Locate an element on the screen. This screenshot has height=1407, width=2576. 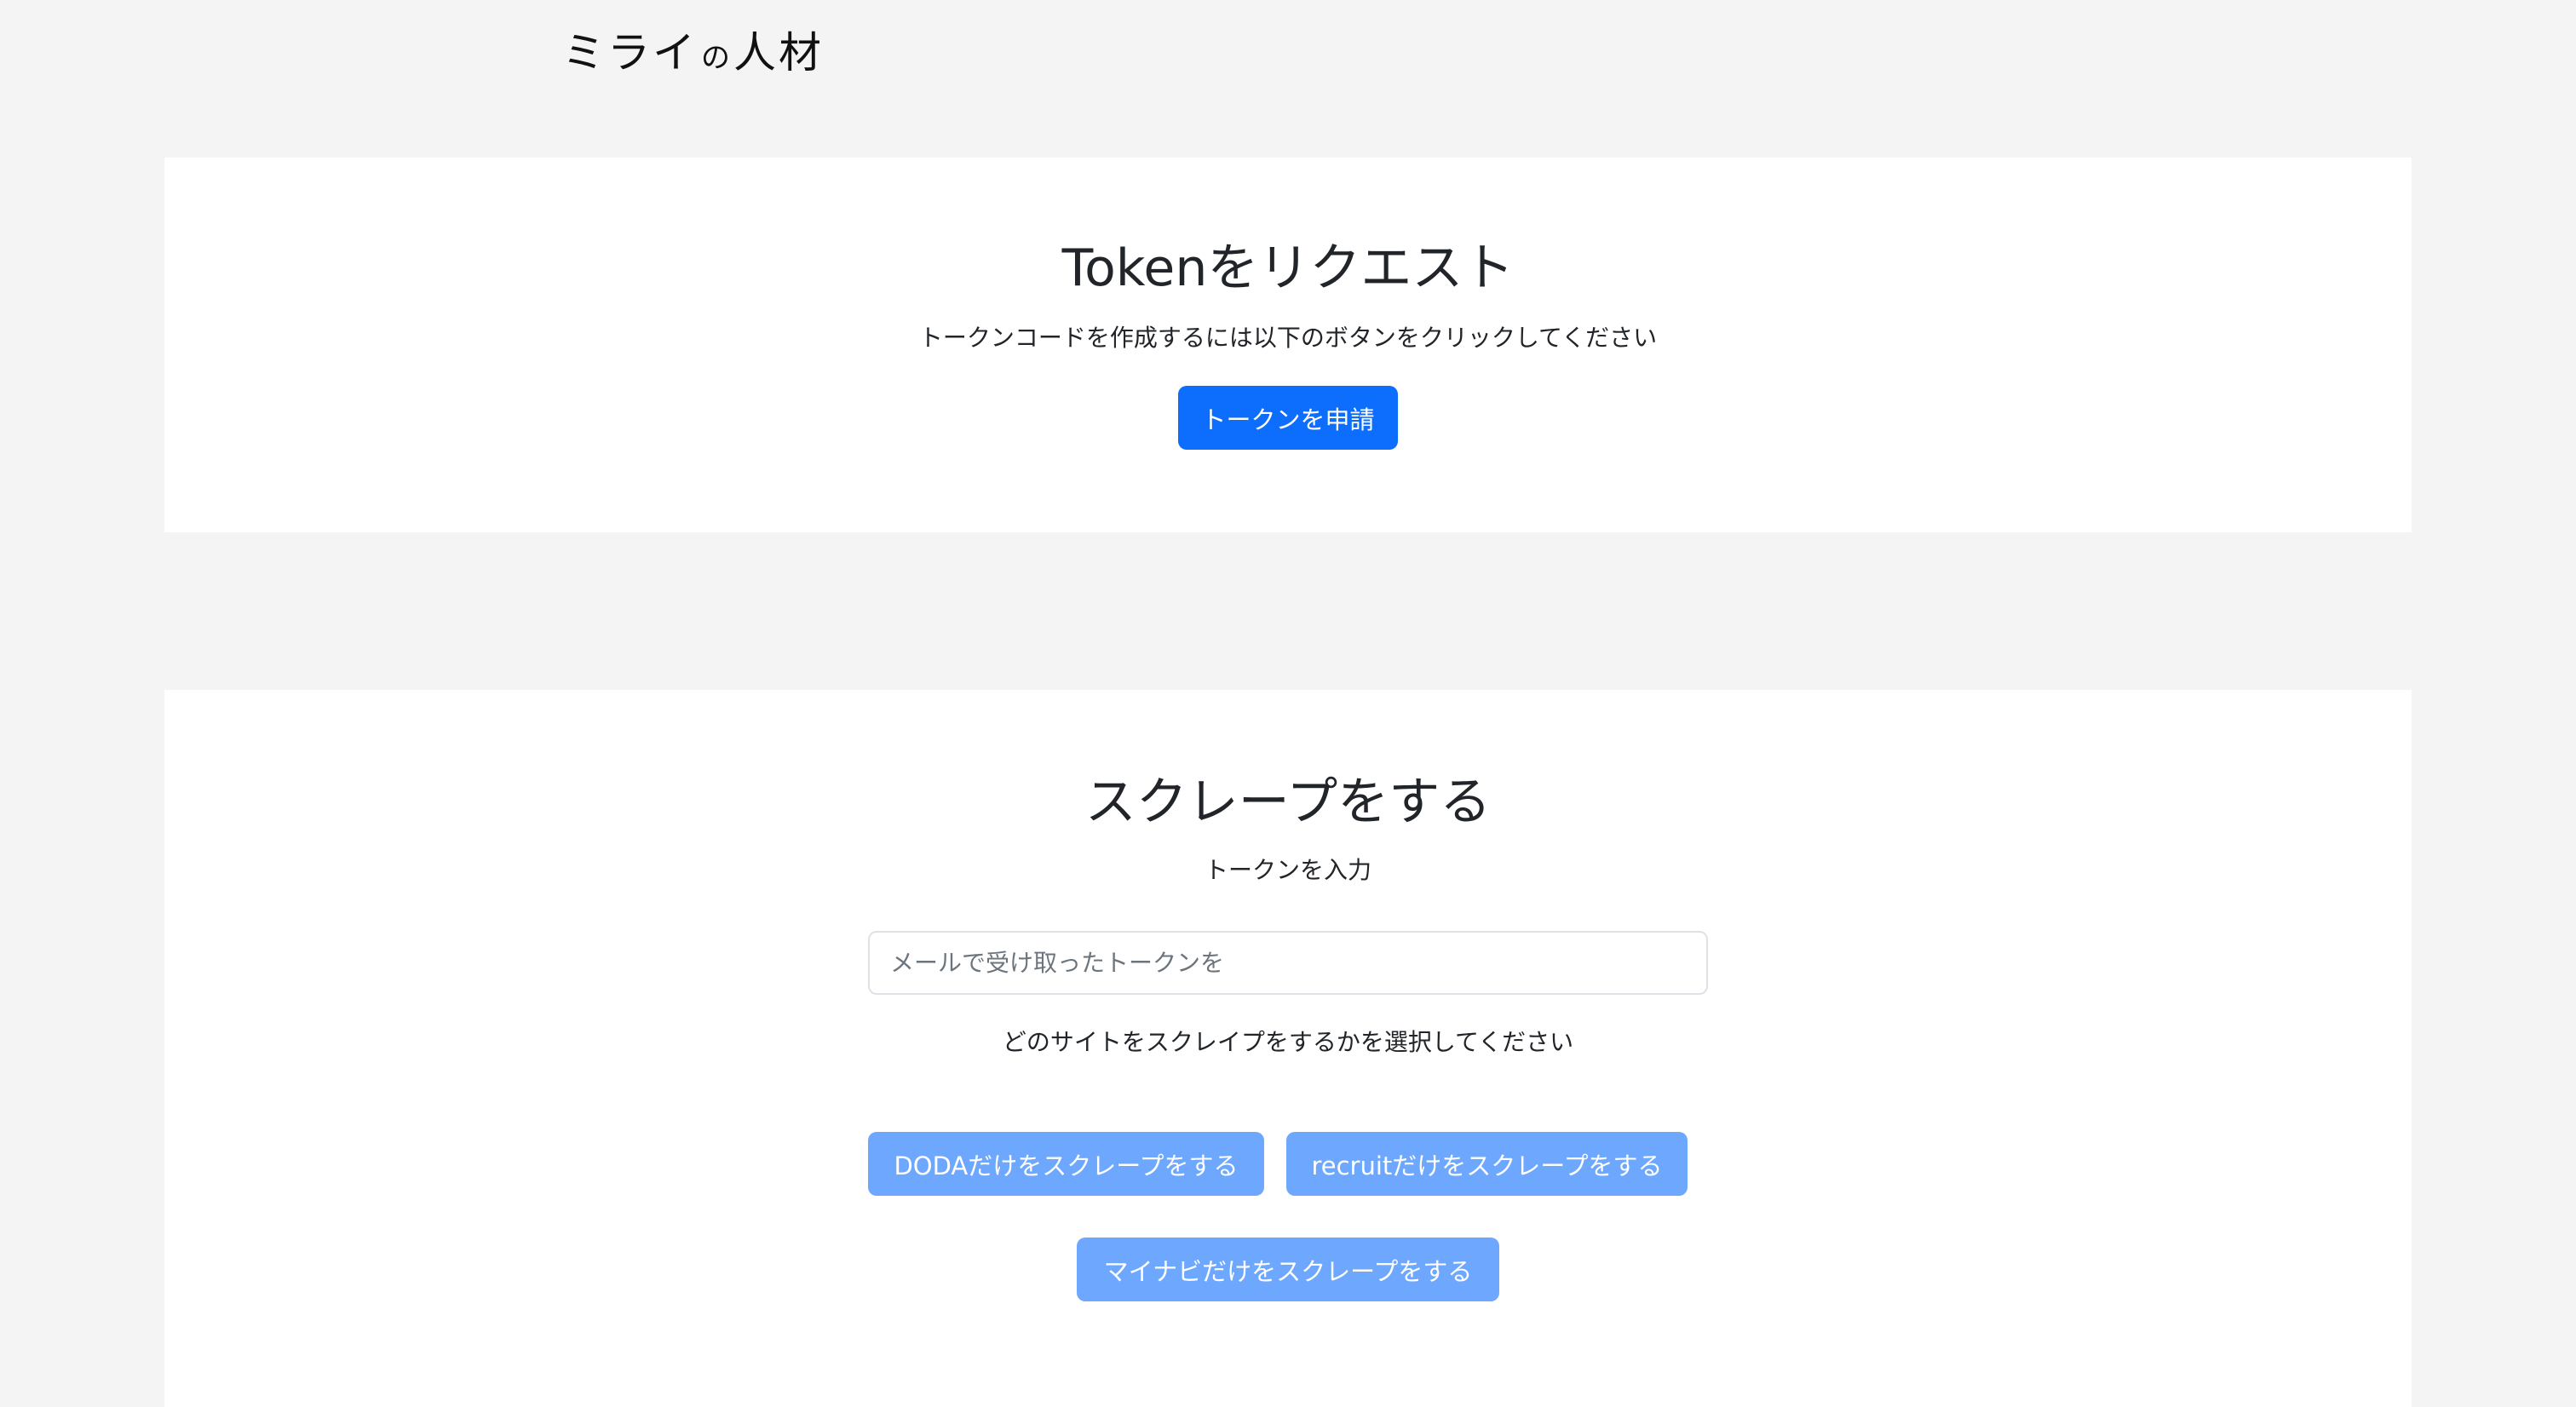
scrape-doda-button: DODAだけをスクレープをする is located at coordinates (1066, 1164).